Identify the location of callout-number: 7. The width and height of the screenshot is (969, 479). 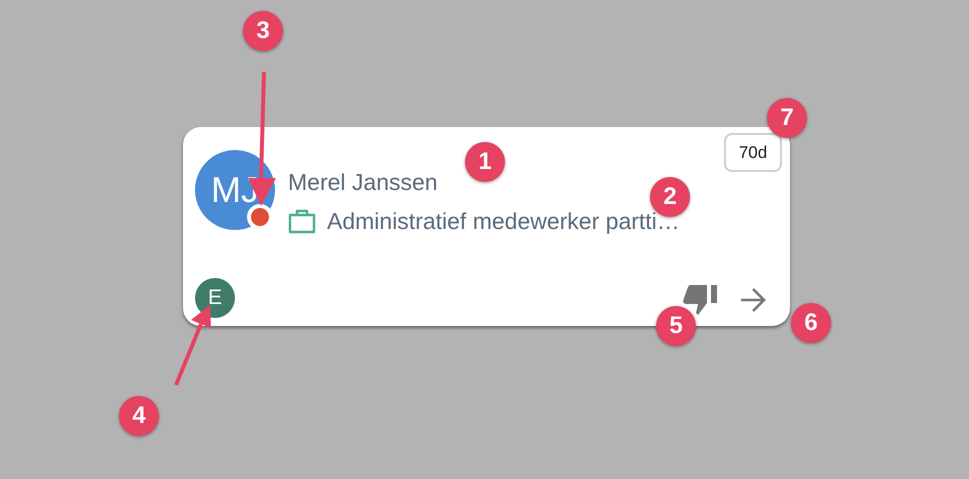
(787, 118).